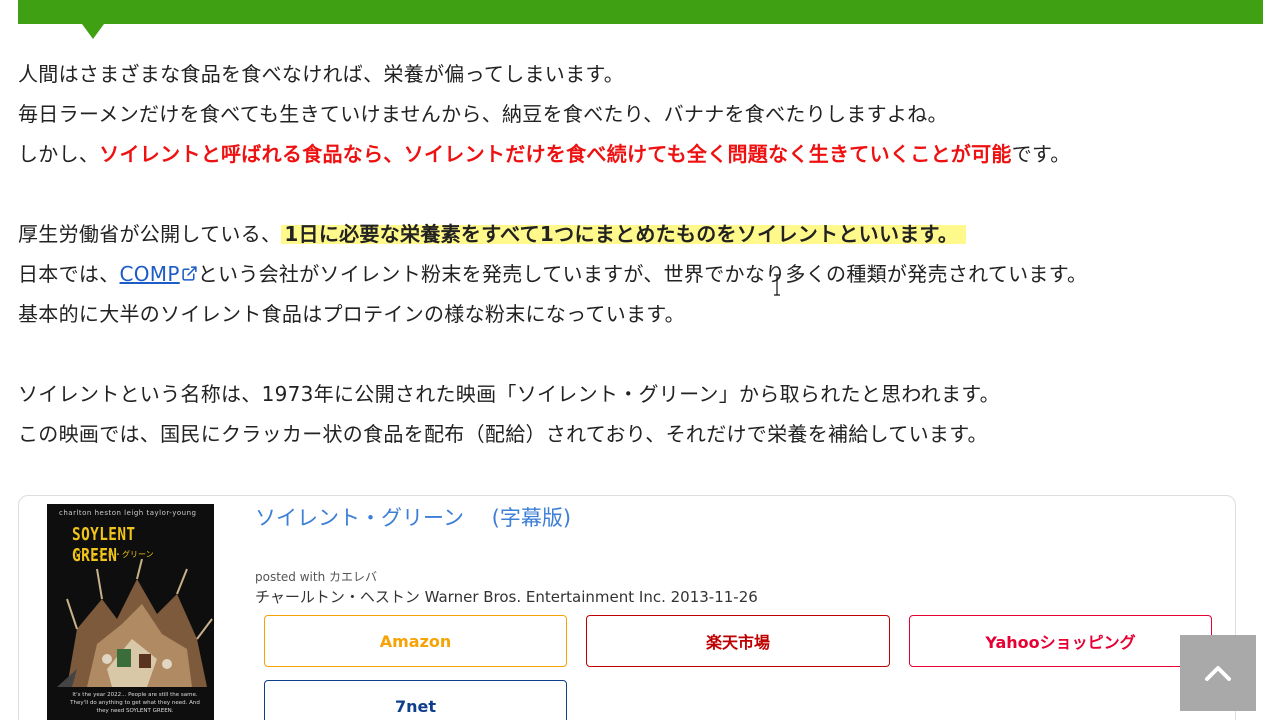 This screenshot has width=1280, height=720. What do you see at coordinates (413, 517) in the screenshot?
I see `product-title-link: ソイレント・グリーン (字幕版)` at bounding box center [413, 517].